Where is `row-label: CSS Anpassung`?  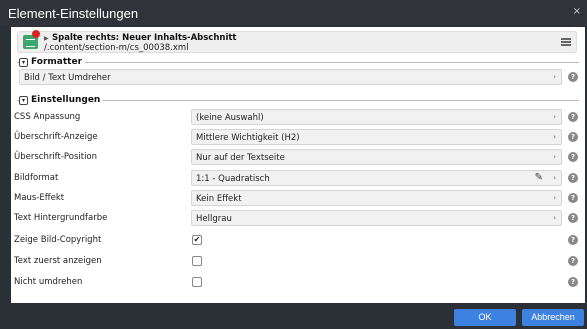
row-label: CSS Anpassung is located at coordinates (47, 117).